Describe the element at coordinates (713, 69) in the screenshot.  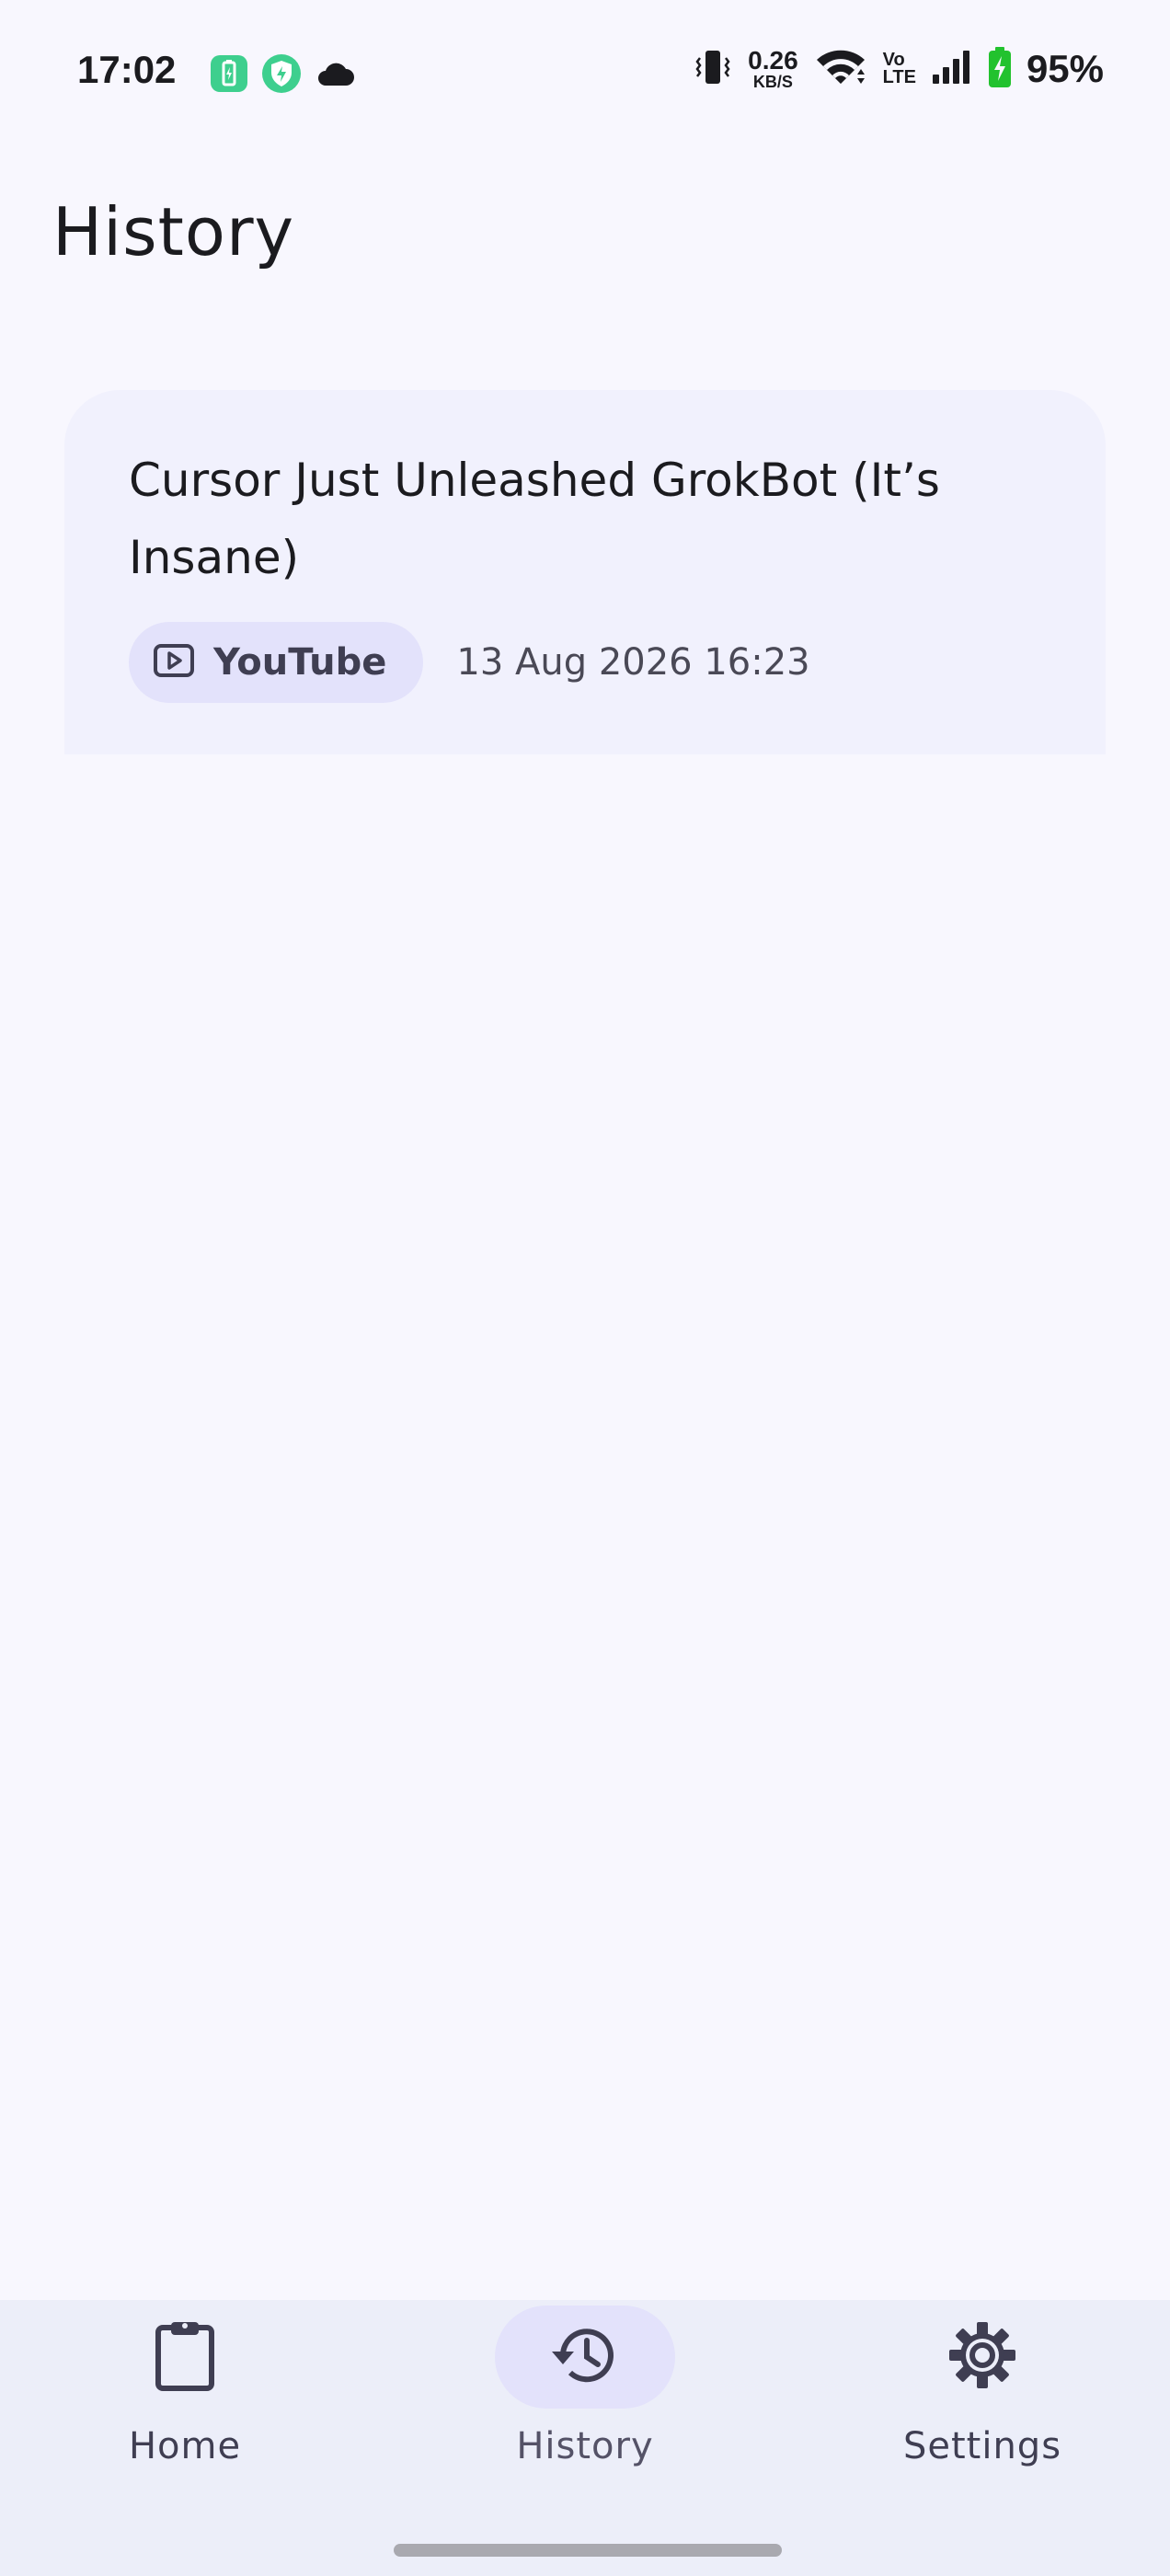
I see `vibrate-icon` at that location.